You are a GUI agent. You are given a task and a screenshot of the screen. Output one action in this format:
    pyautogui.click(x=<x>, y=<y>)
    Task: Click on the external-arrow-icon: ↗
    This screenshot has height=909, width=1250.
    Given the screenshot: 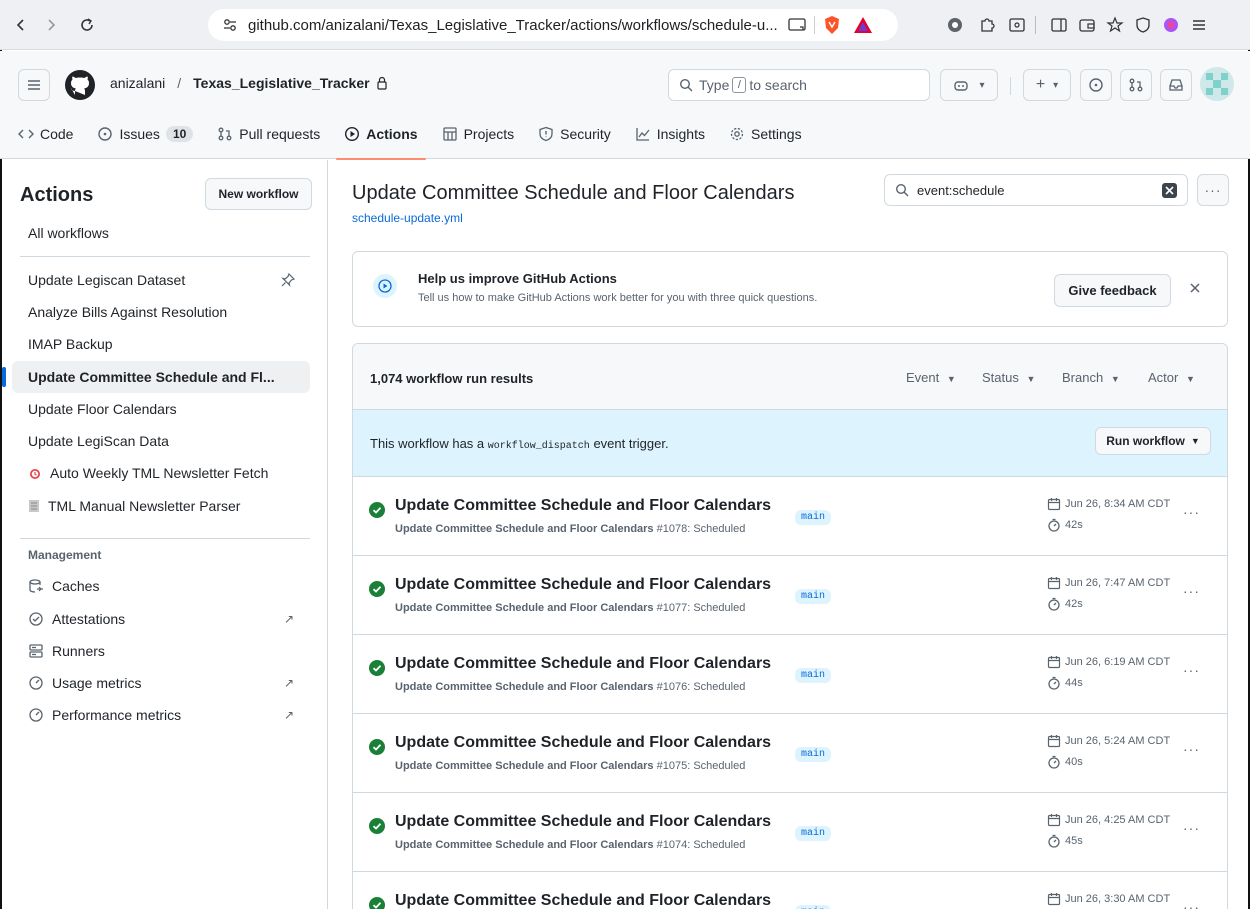 What is the action you would take?
    pyautogui.click(x=288, y=619)
    